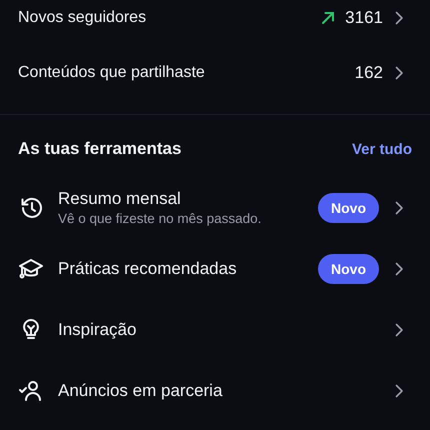  What do you see at coordinates (364, 18) in the screenshot?
I see `stat-value: 3161` at bounding box center [364, 18].